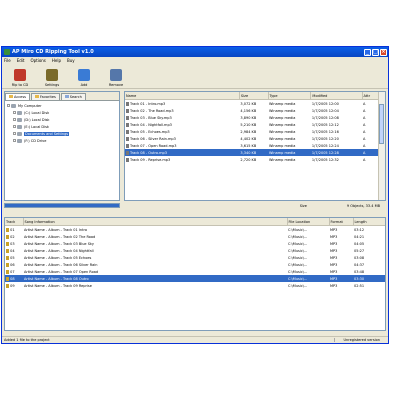 The height and width of the screenshot is (400, 400). What do you see at coordinates (363, 206) in the screenshot?
I see `file-status-right: 9 Objects, 33.4 MB` at bounding box center [363, 206].